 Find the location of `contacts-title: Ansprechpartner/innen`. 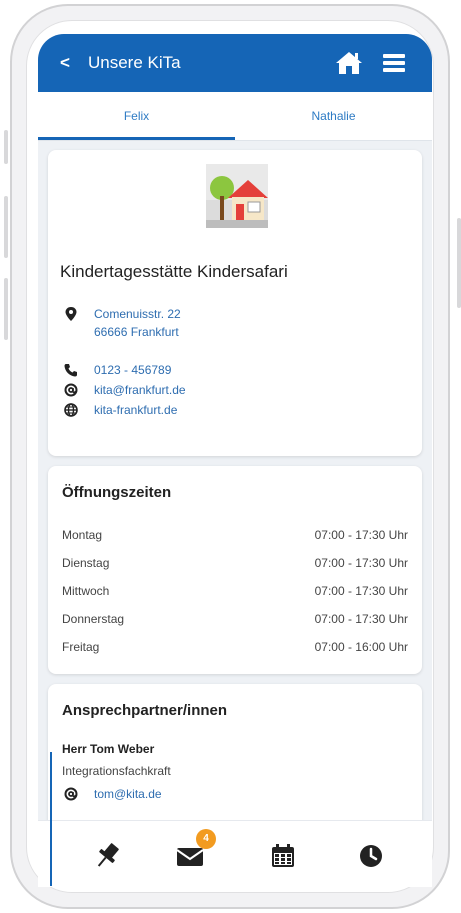

contacts-title: Ansprechpartner/innen is located at coordinates (145, 710).